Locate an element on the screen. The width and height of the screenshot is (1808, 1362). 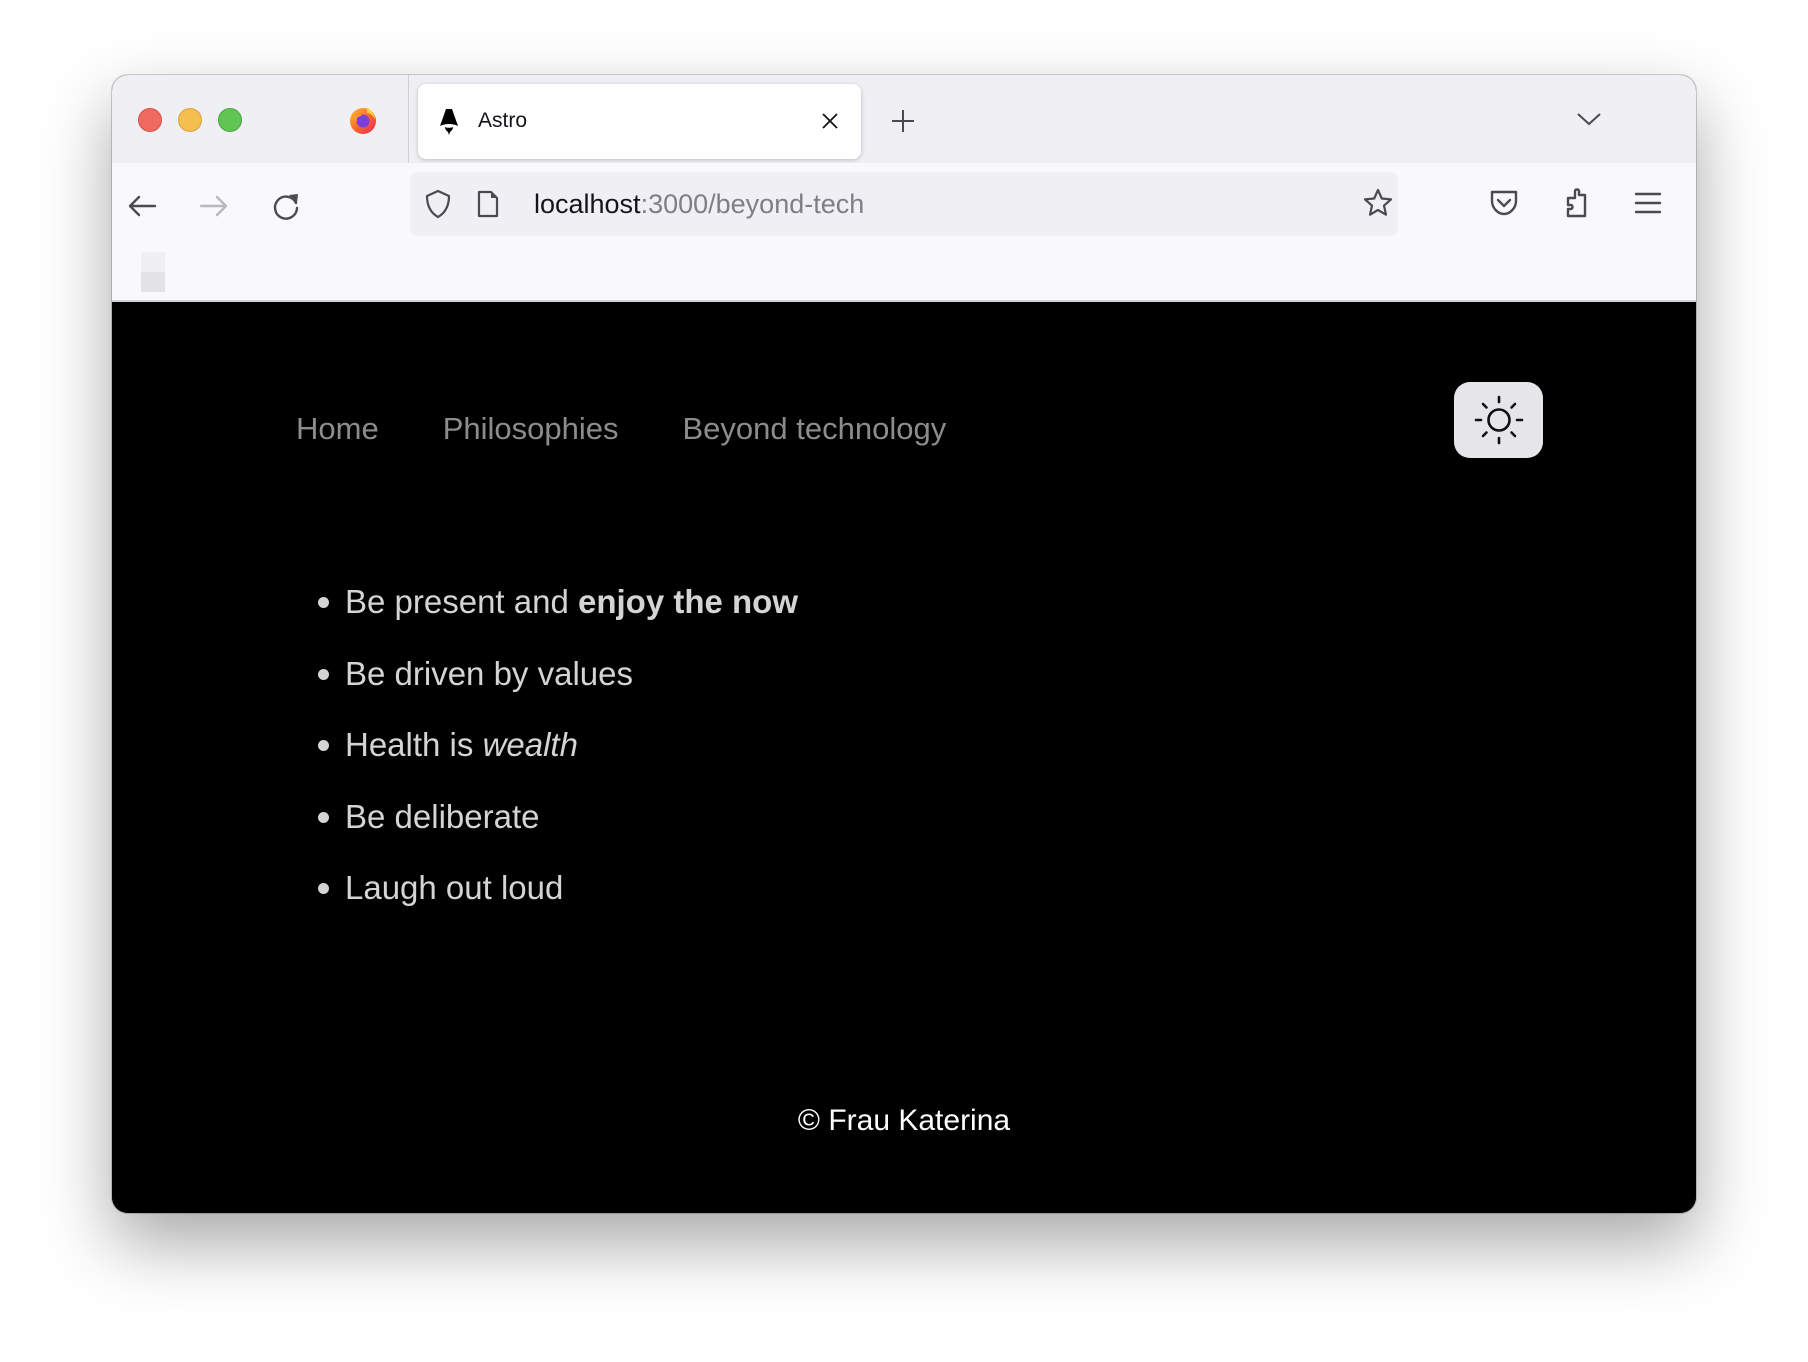
url-host: localhost is located at coordinates (587, 204).